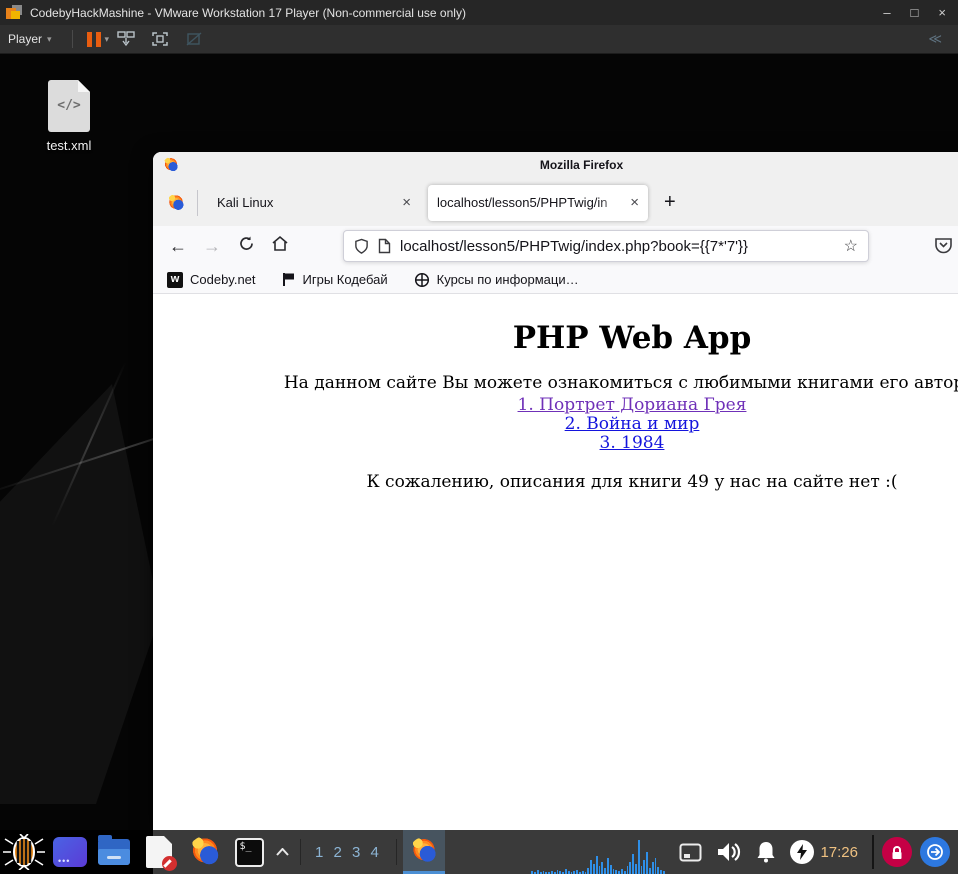  I want to click on new-tab-button: +, so click(670, 202).